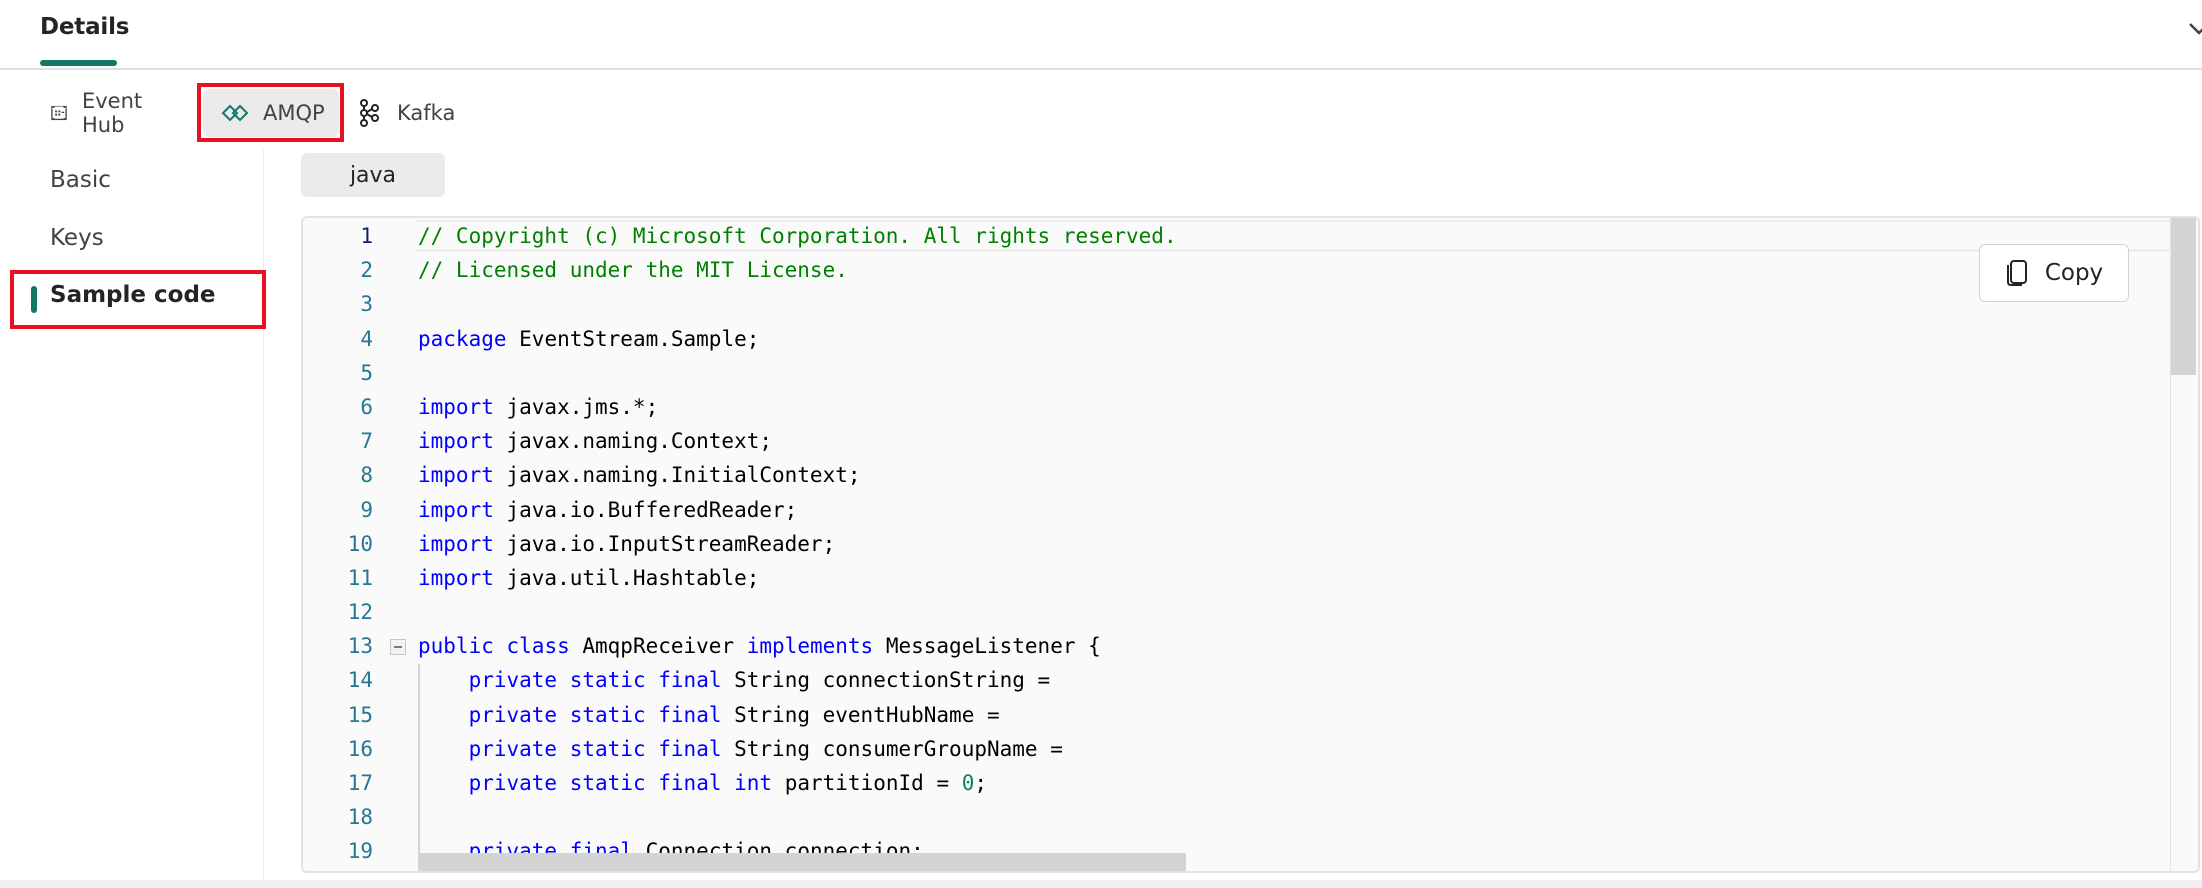 This screenshot has height=888, width=2202. What do you see at coordinates (78, 63) in the screenshot?
I see `tab-selected-indicator` at bounding box center [78, 63].